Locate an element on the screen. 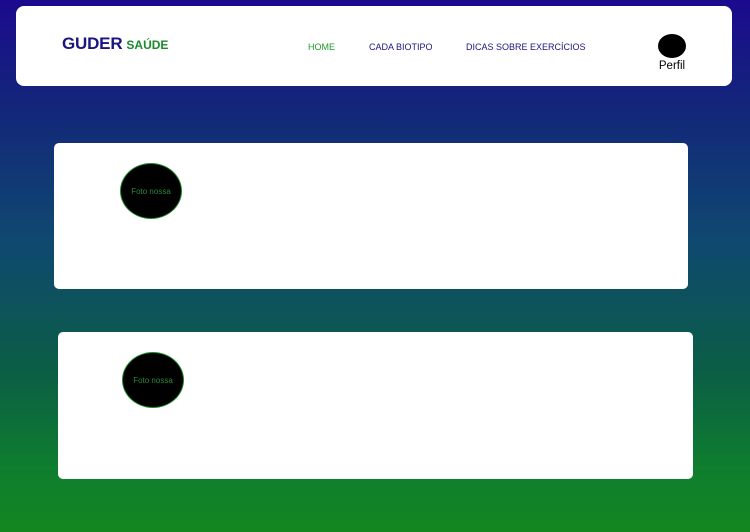 The width and height of the screenshot is (750, 532). nav-link-cada-biotipo: CADA BIOTIPO is located at coordinates (401, 47).